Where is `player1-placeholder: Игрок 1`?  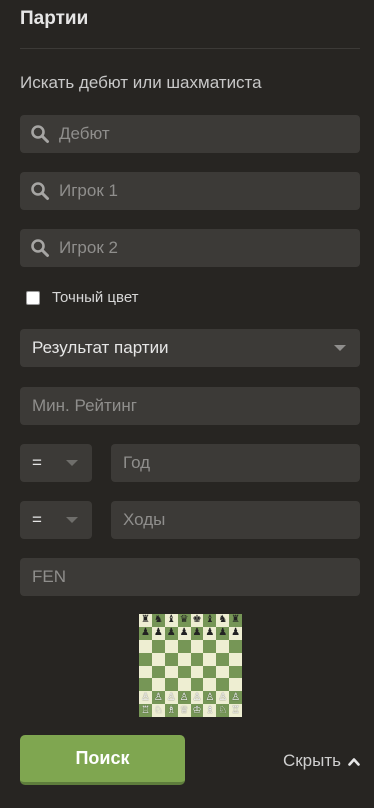
player1-placeholder: Игрок 1 is located at coordinates (88, 190).